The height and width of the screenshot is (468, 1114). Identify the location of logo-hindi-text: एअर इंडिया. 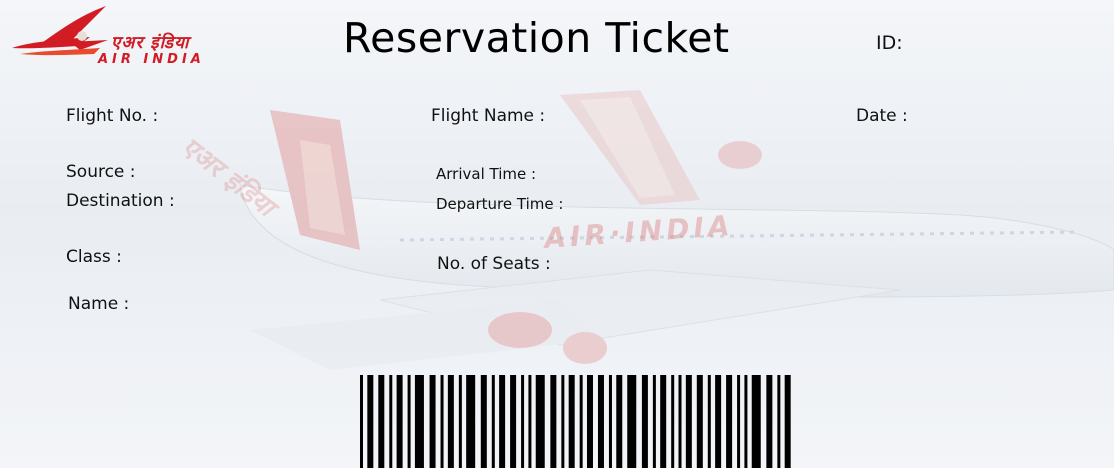
(150, 43).